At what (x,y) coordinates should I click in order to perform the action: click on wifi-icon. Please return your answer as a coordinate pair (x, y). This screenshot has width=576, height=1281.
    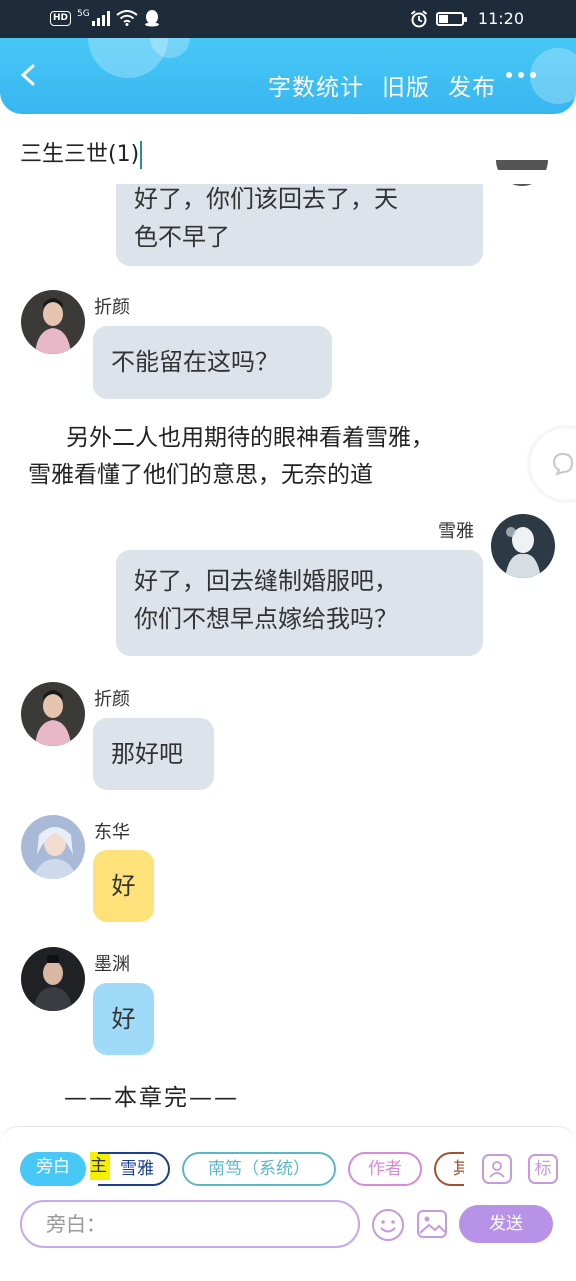
    Looking at the image, I should click on (127, 18).